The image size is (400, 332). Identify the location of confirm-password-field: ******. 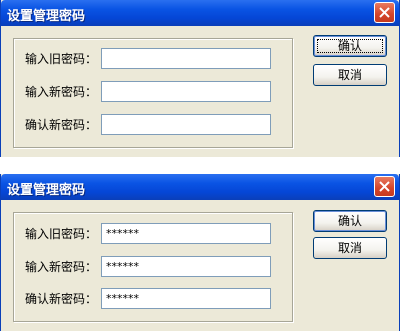
(186, 298).